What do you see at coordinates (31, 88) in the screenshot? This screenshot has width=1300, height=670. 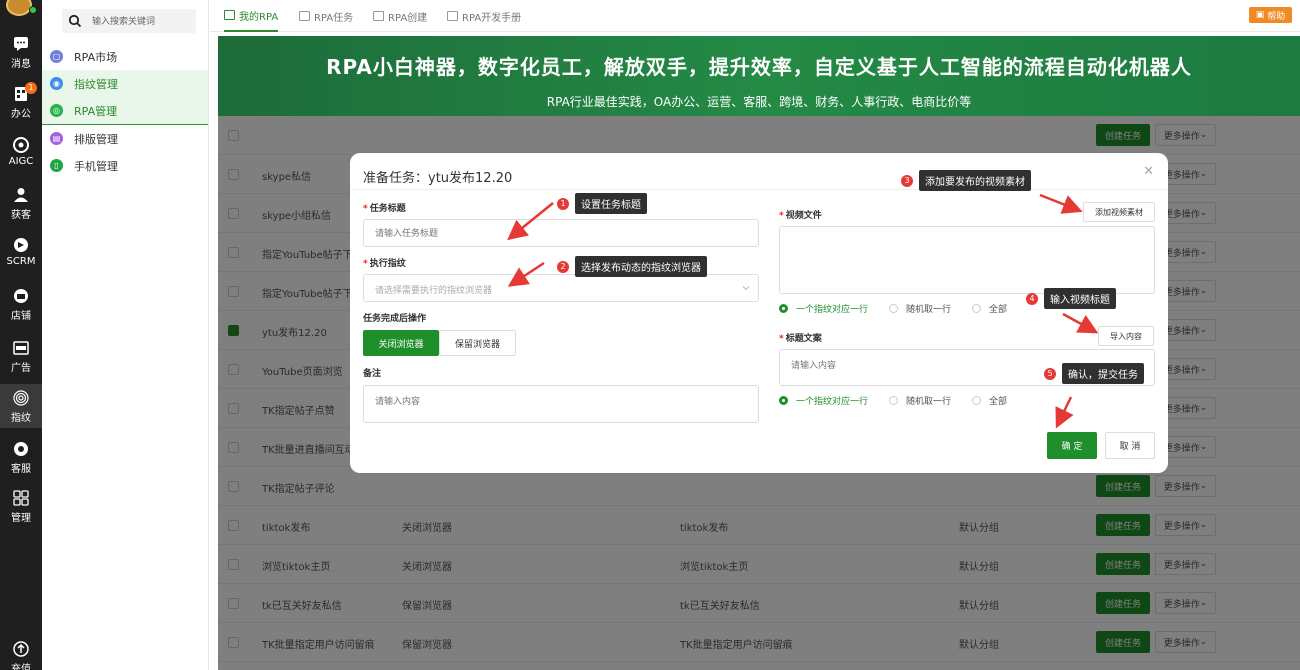 I see `notification-badge: 1` at bounding box center [31, 88].